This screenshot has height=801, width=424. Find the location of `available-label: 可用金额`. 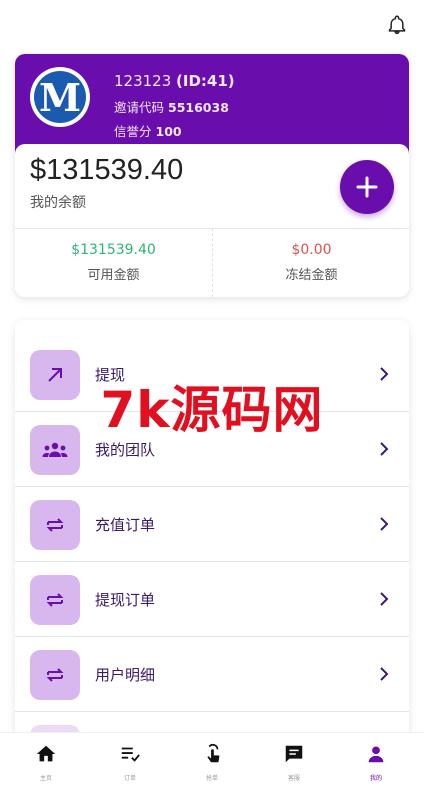

available-label: 可用金额 is located at coordinates (113, 275).